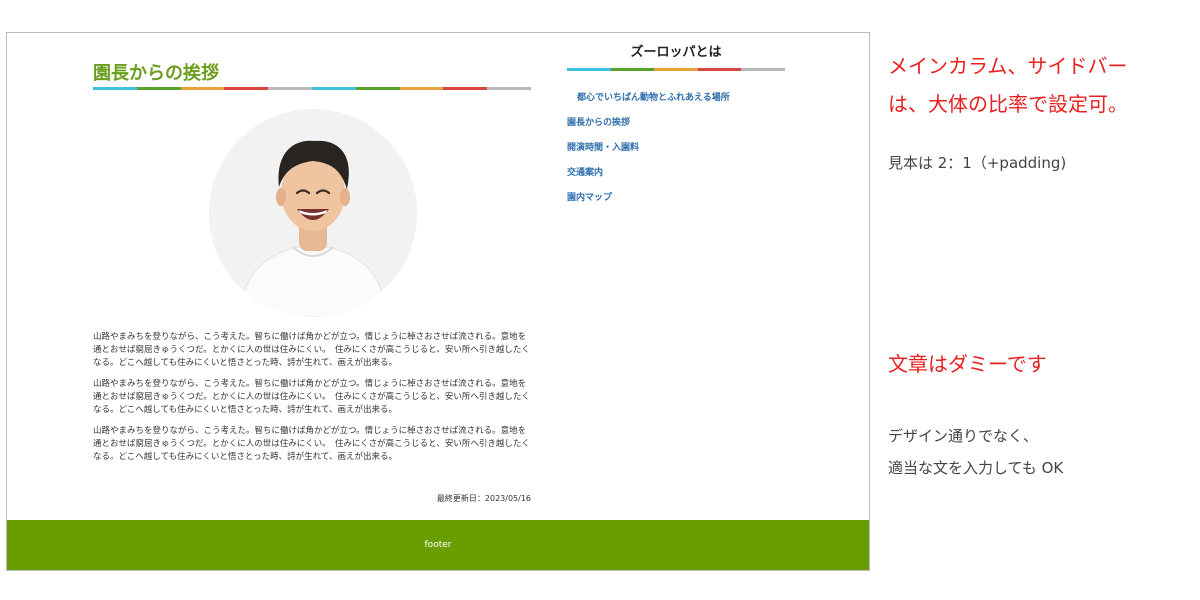 This screenshot has width=1200, height=600. Describe the element at coordinates (967, 364) in the screenshot. I see `dummy-text-note: 文章はダミーです` at that location.